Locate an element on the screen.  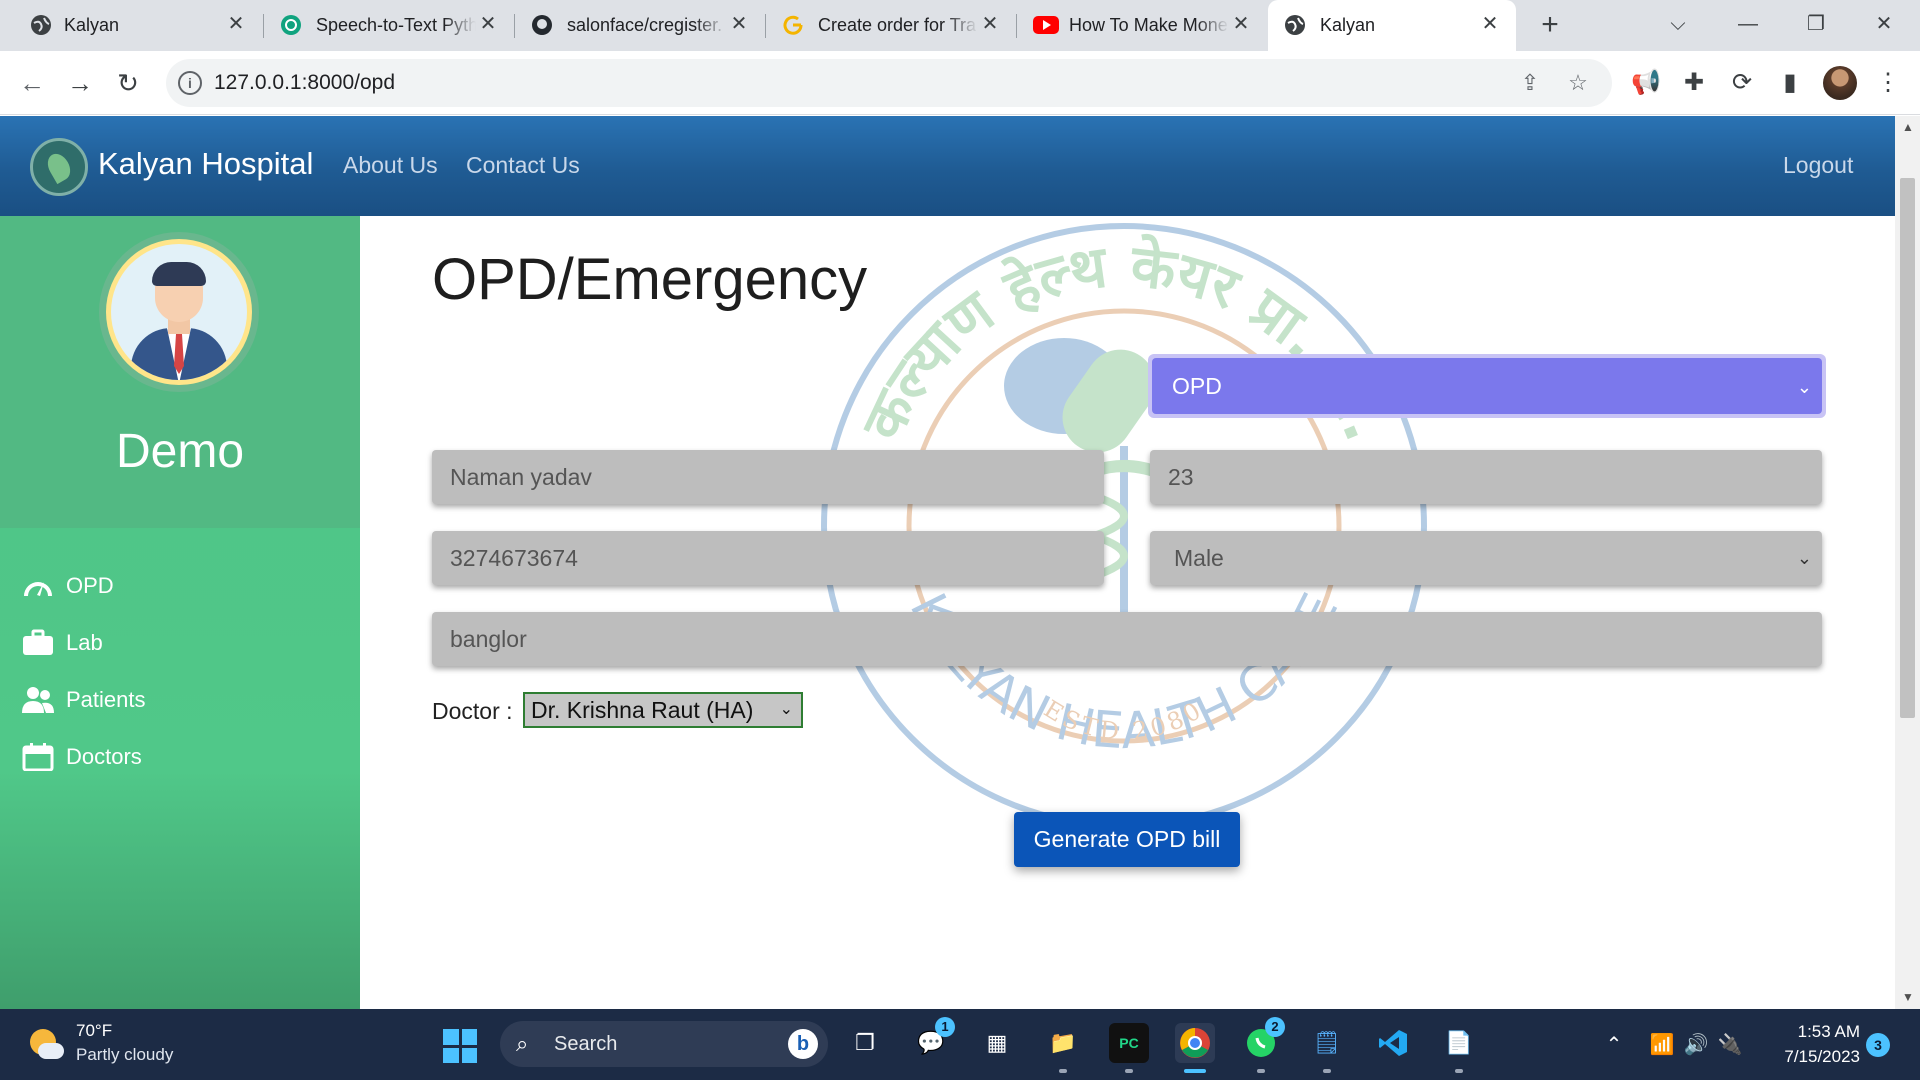
pycharm-icon: PC is located at coordinates (1129, 1043).